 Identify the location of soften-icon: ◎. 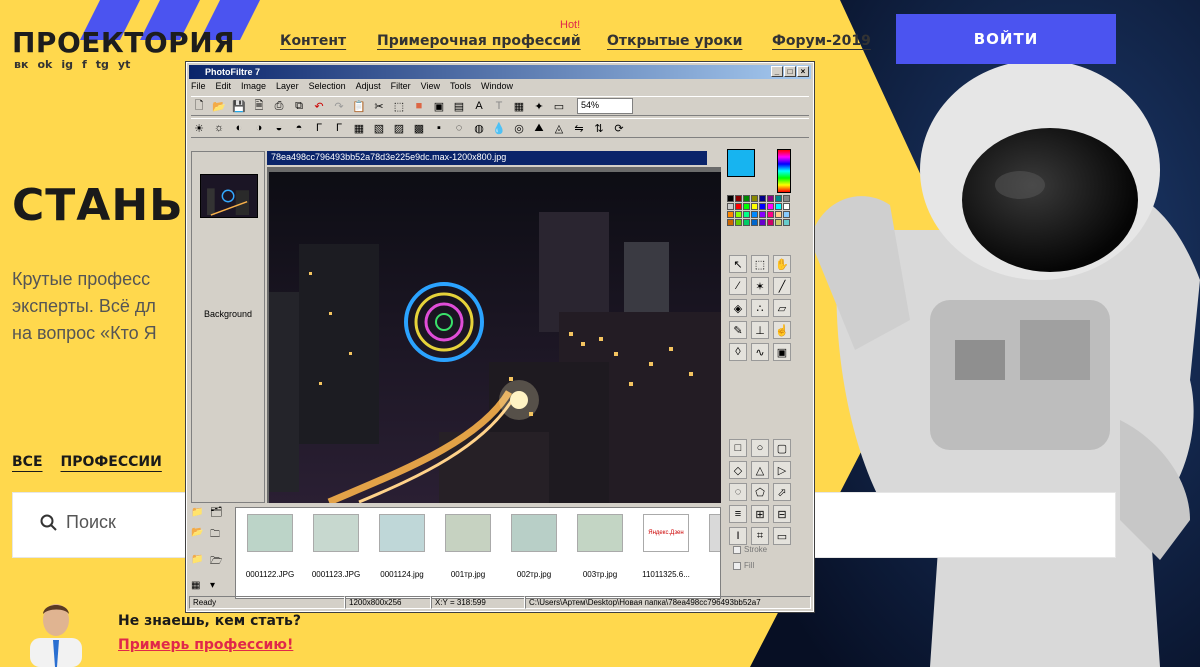
(519, 128).